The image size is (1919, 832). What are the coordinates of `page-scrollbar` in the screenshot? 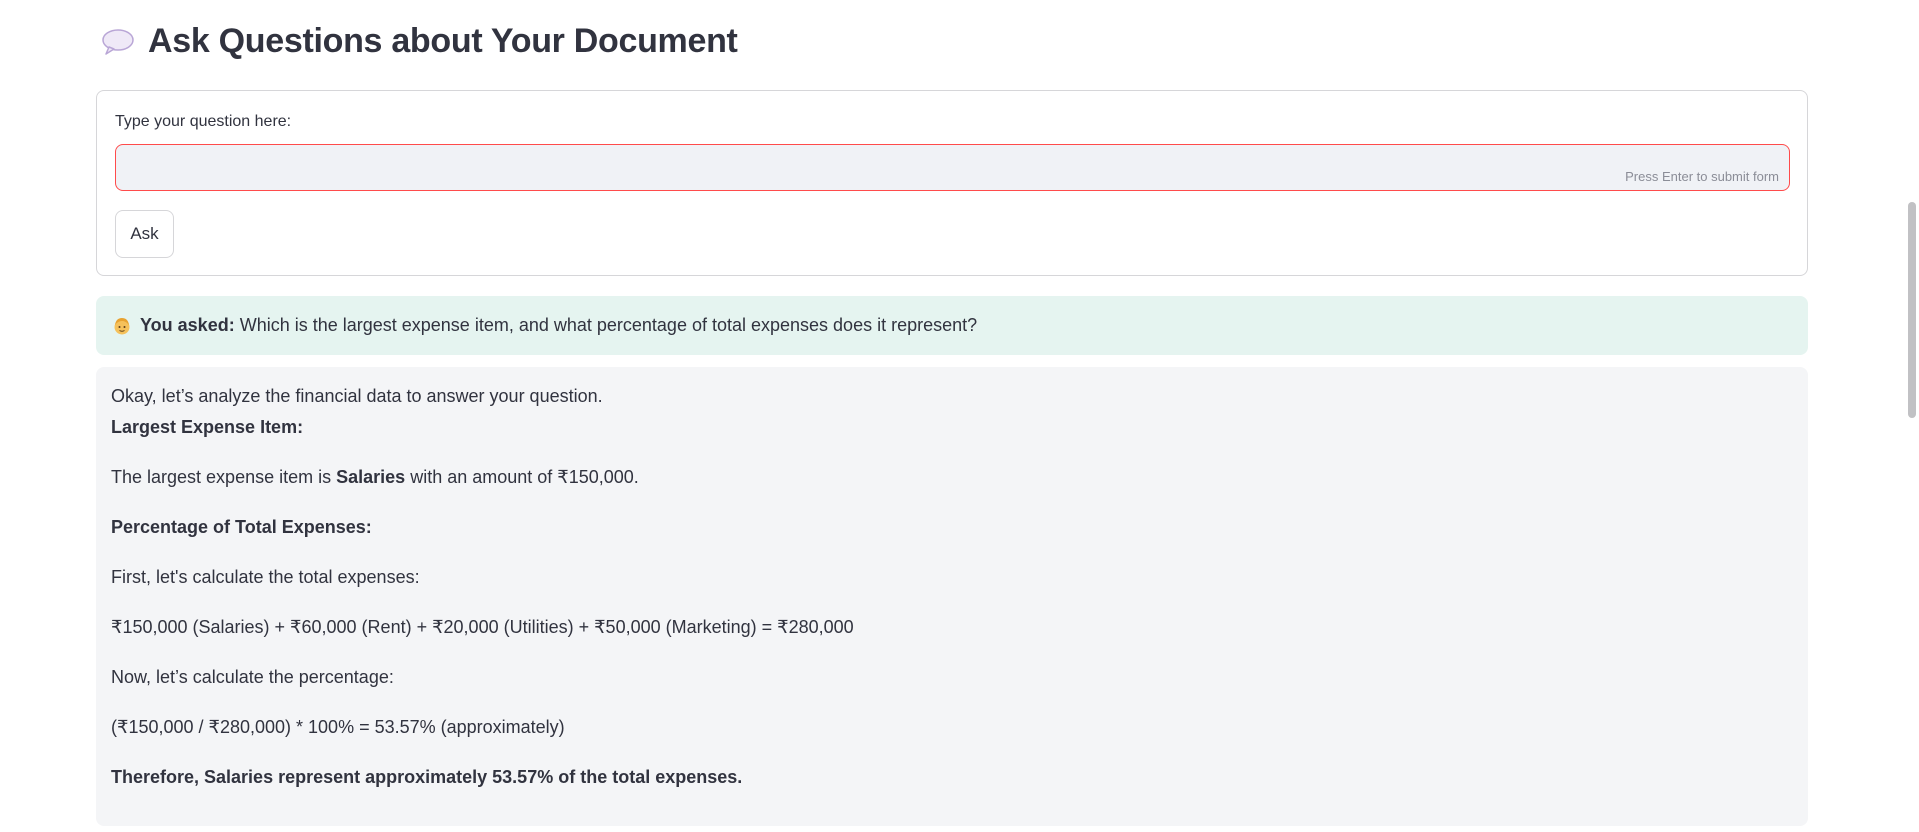 It's located at (1912, 416).